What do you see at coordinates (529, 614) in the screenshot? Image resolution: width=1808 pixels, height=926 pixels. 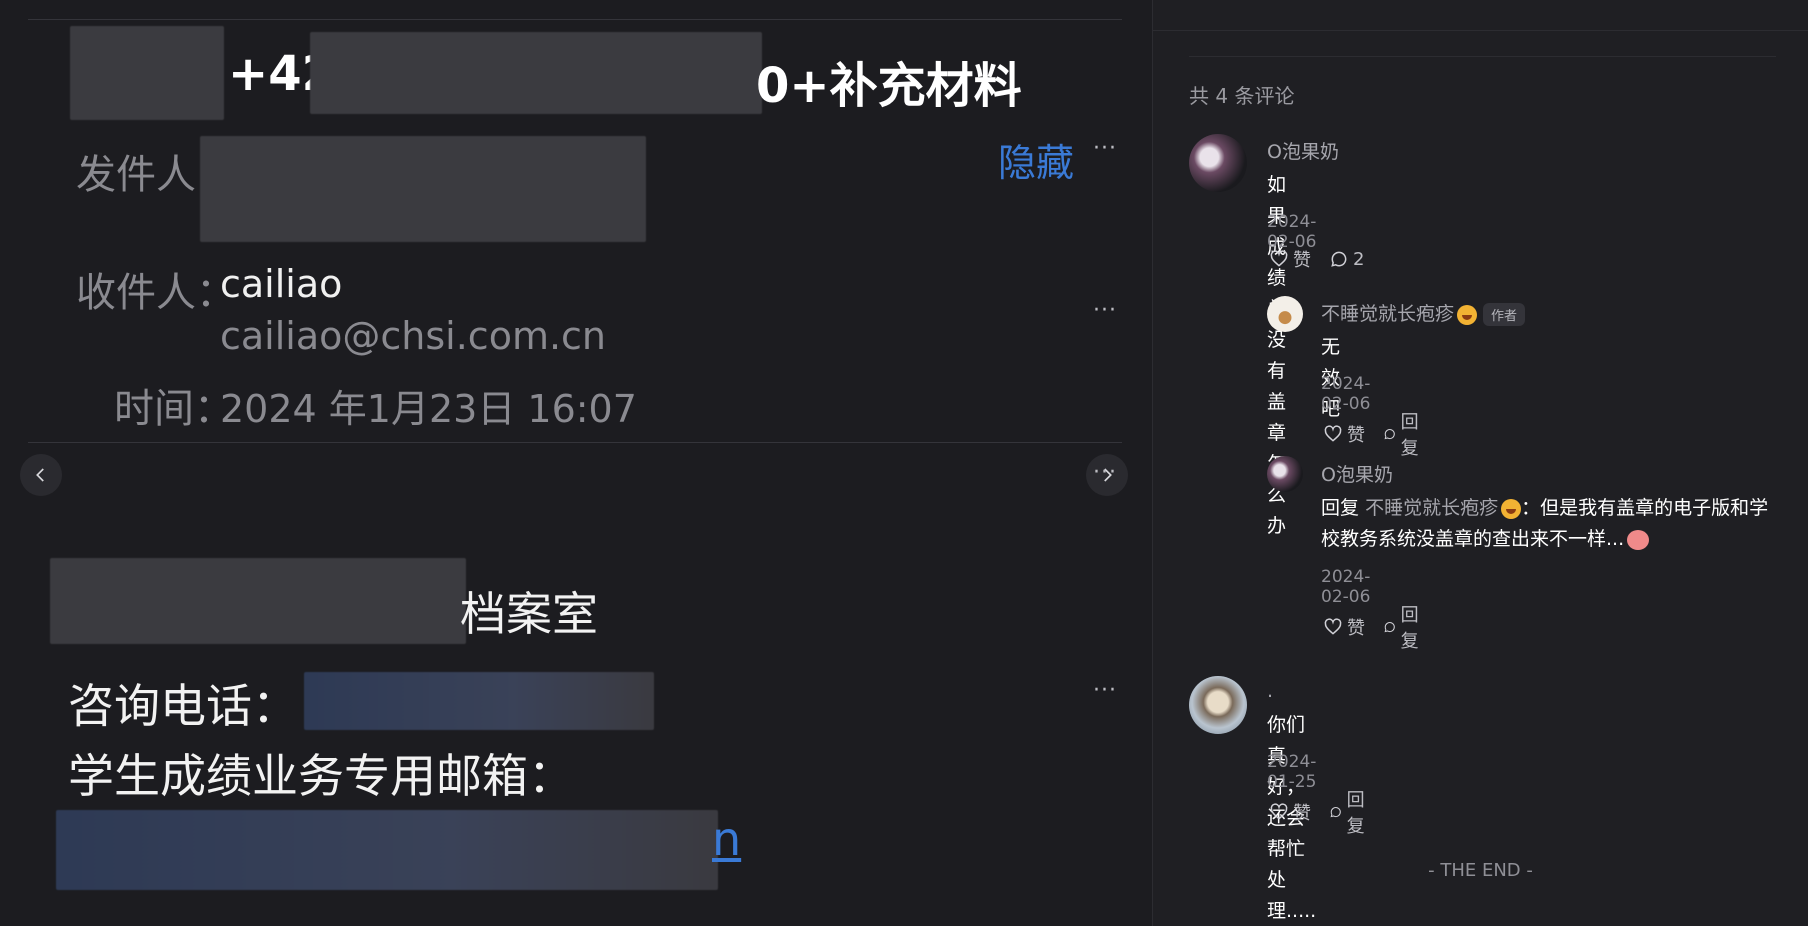 I see `archive-office-label: 档案室` at bounding box center [529, 614].